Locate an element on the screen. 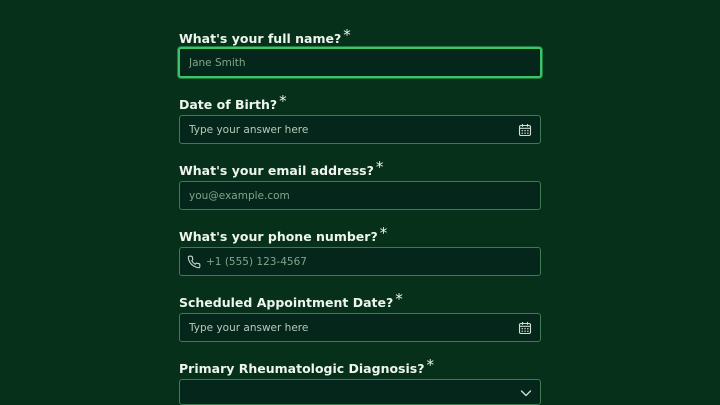  phone-input is located at coordinates (361, 261).